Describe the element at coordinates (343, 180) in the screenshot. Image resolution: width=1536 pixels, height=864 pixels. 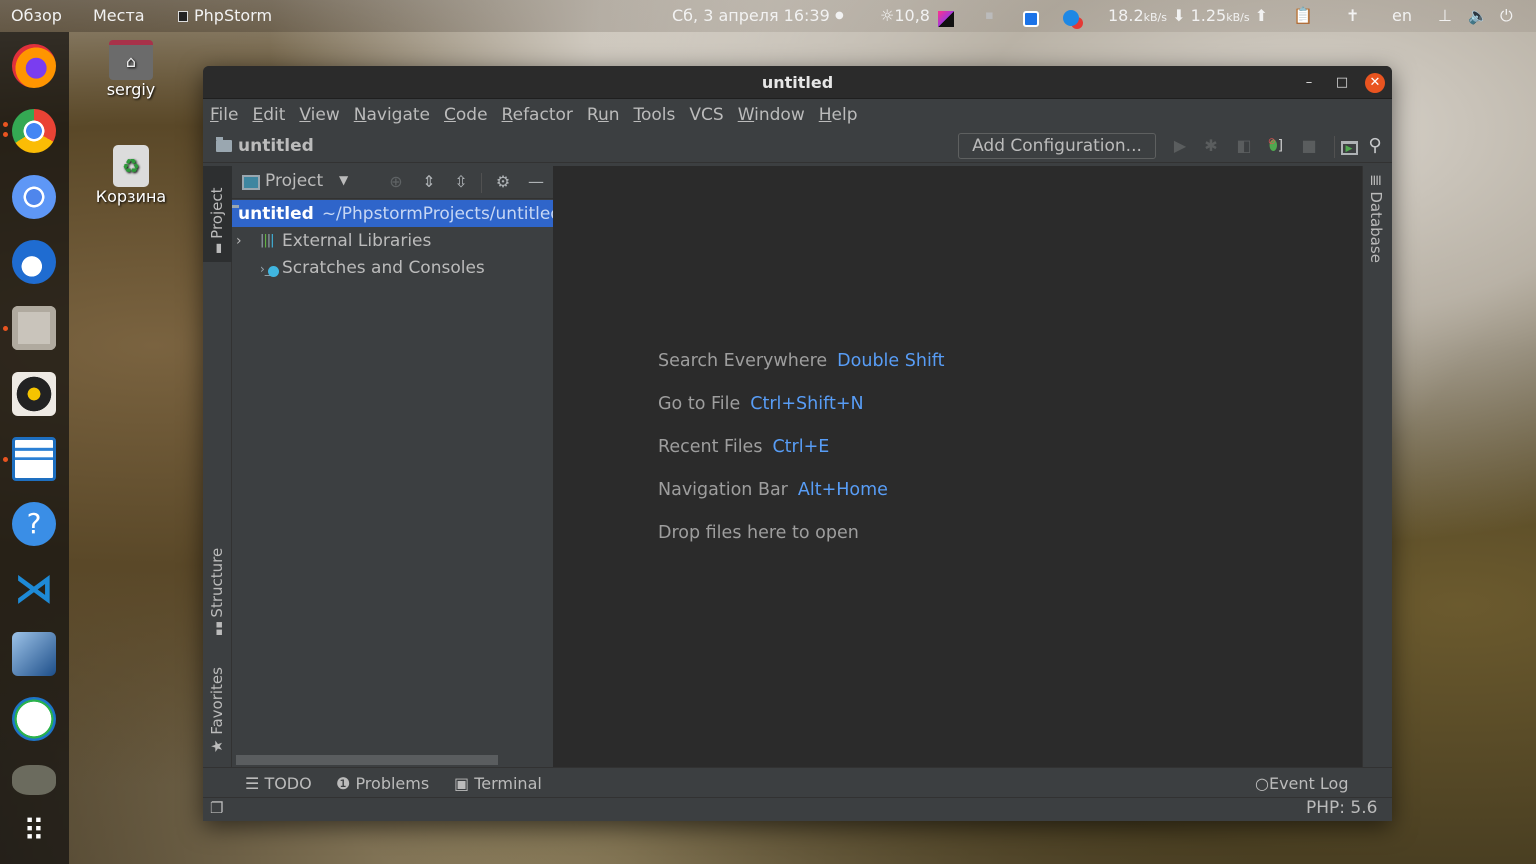
I see `chevron-down-icon: ▼` at that location.